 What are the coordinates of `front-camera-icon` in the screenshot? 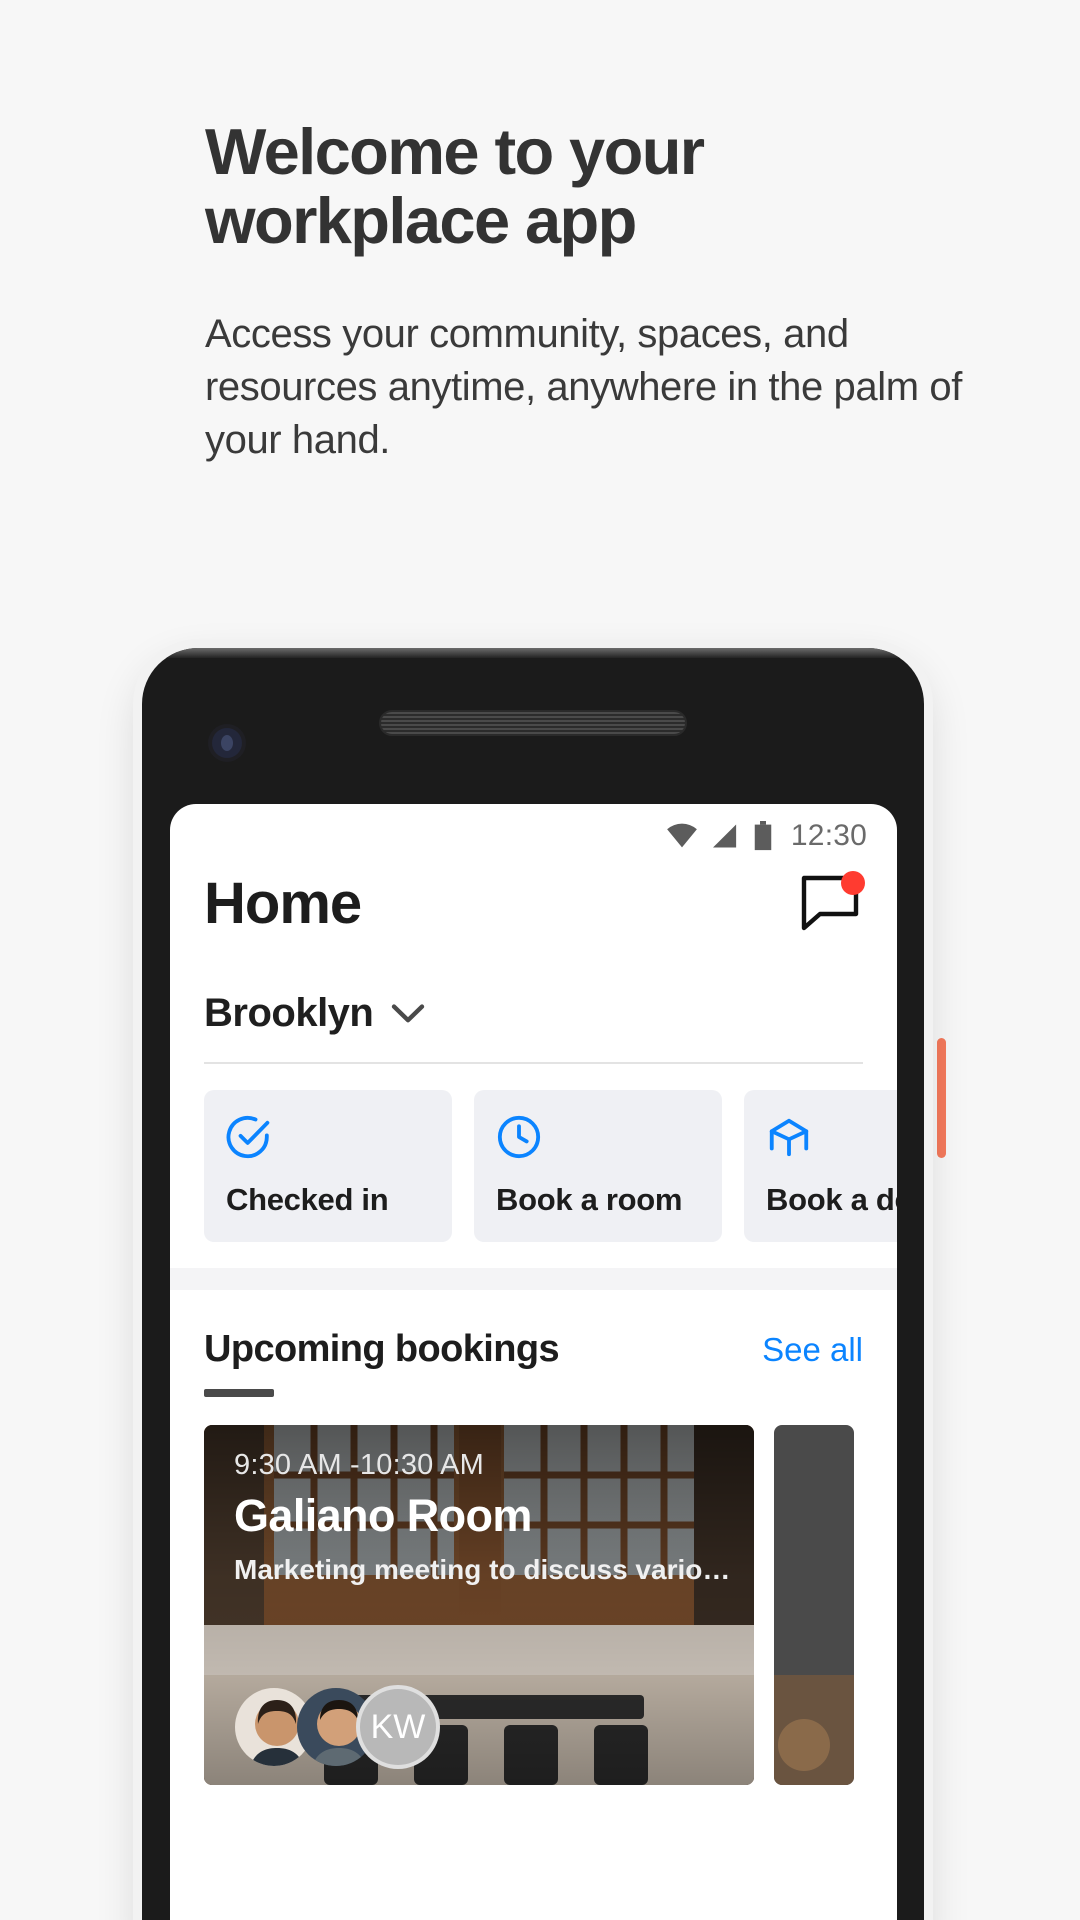 It's located at (227, 743).